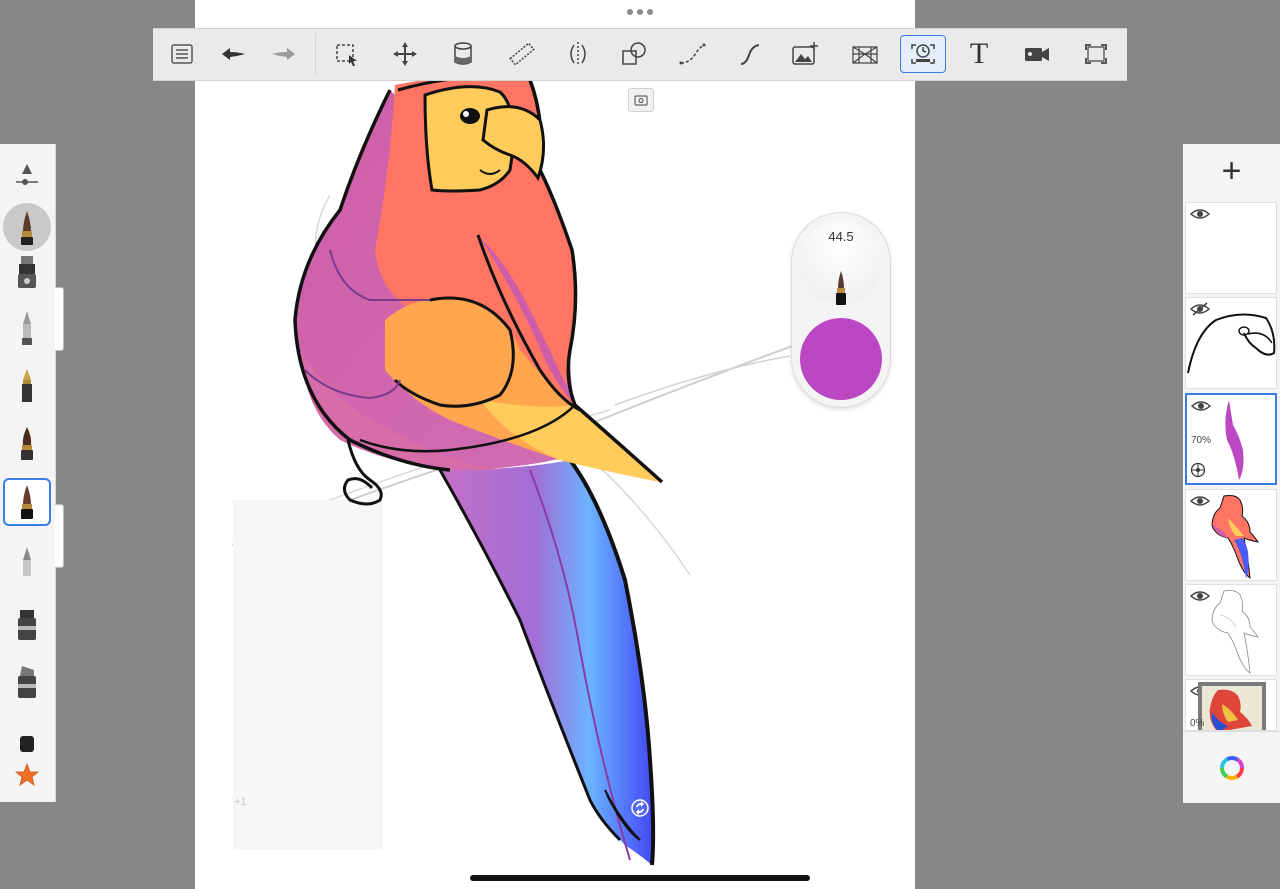 The height and width of the screenshot is (889, 1280). Describe the element at coordinates (240, 802) in the screenshot. I see `canvas-hint: +1` at that location.